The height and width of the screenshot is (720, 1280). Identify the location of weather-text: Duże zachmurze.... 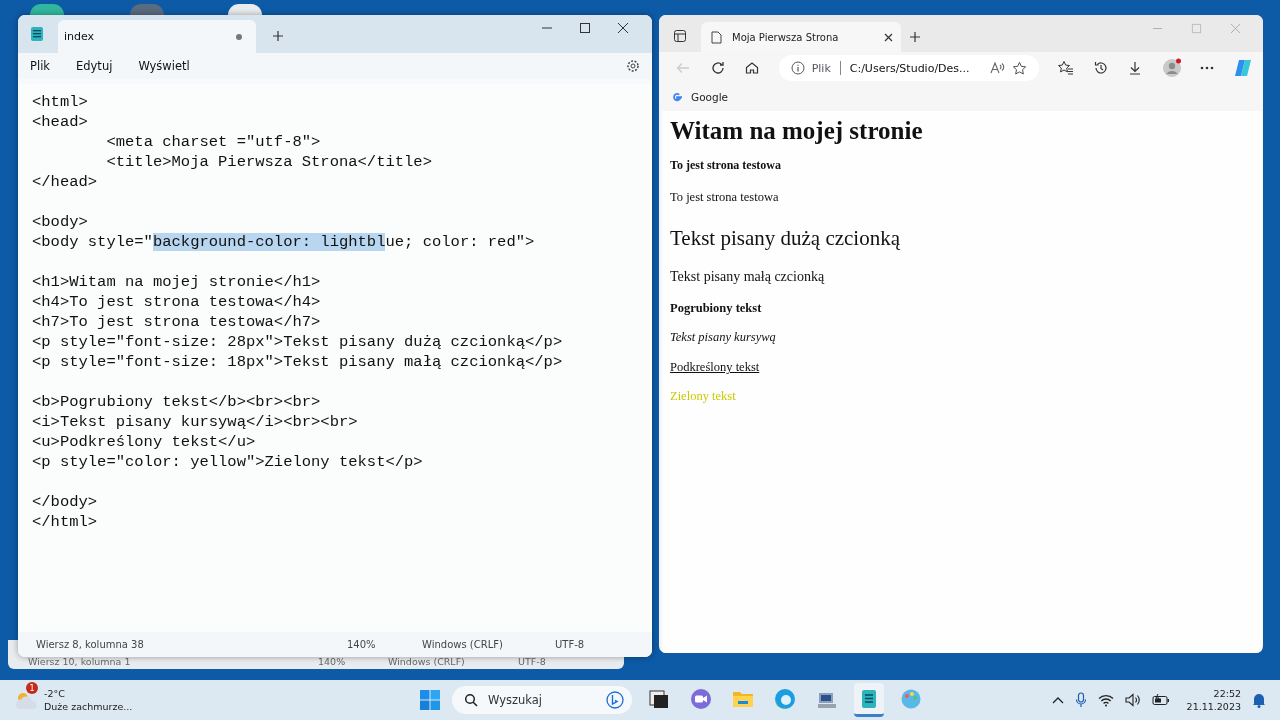
(88, 706).